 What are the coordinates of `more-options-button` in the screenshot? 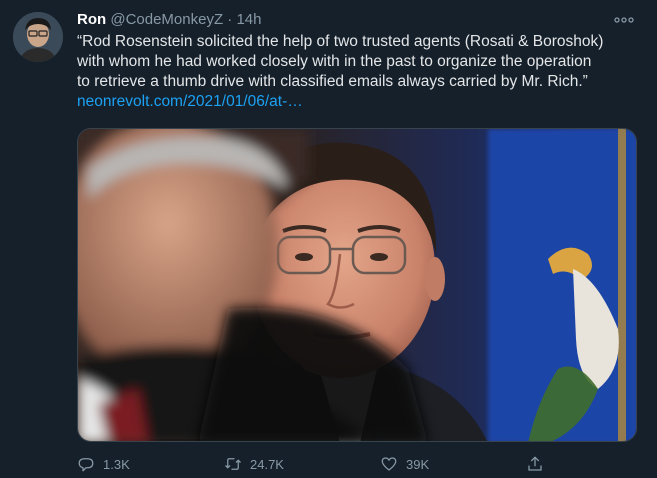 It's located at (624, 20).